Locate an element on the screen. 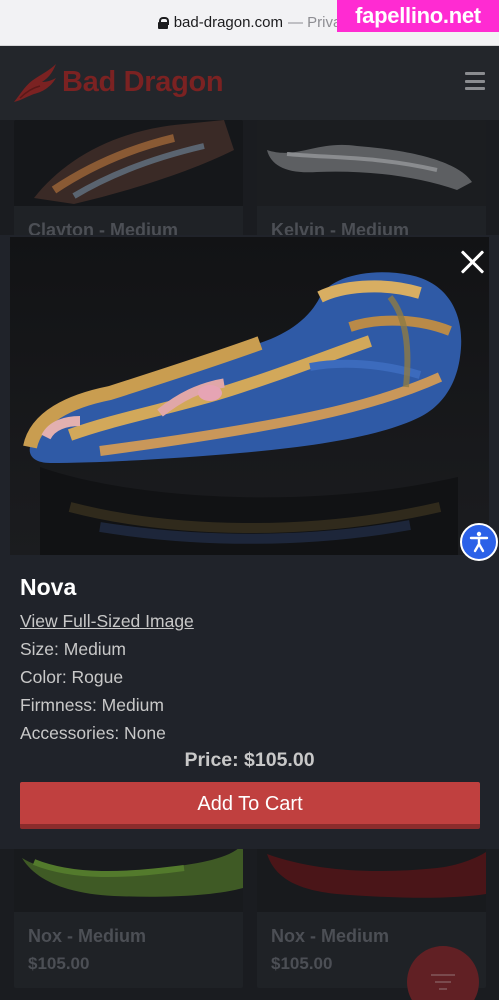 This screenshot has height=1000, width=499. close-icon is located at coordinates (473, 262).